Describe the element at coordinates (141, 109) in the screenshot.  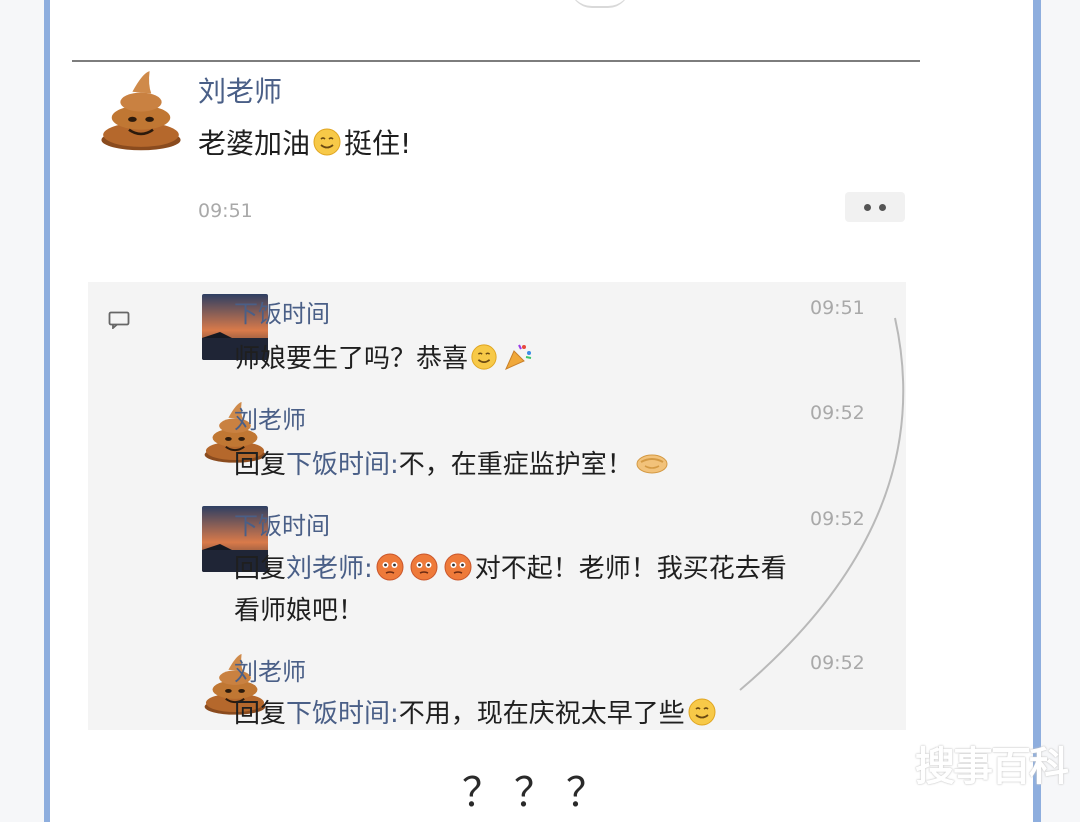
I see `poop-emoji-avatar` at that location.